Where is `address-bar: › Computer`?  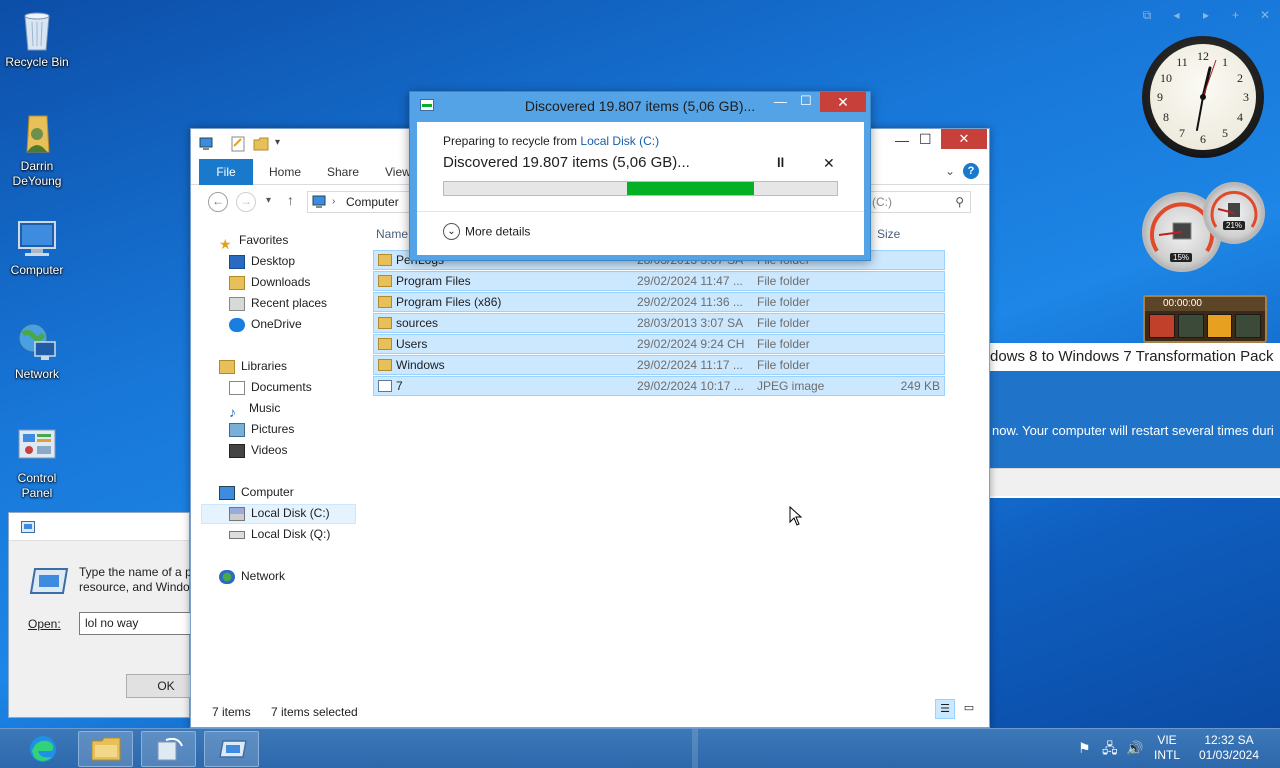 address-bar: › Computer is located at coordinates (359, 202).